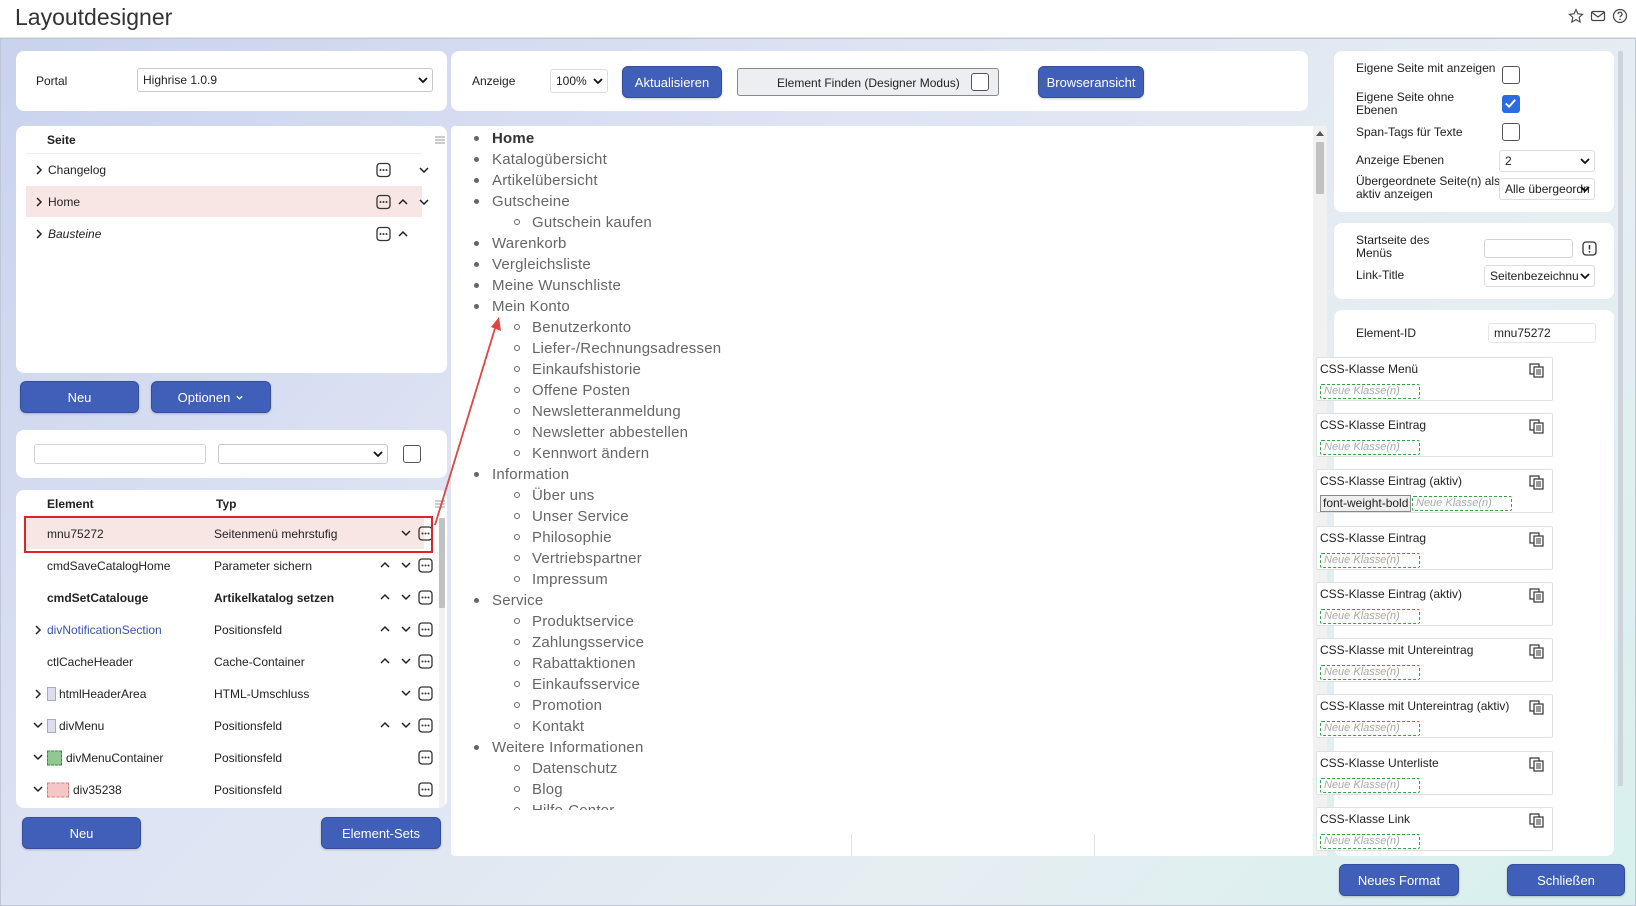 The image size is (1636, 906). I want to click on menu-item: Vergleichsliste, so click(532, 264).